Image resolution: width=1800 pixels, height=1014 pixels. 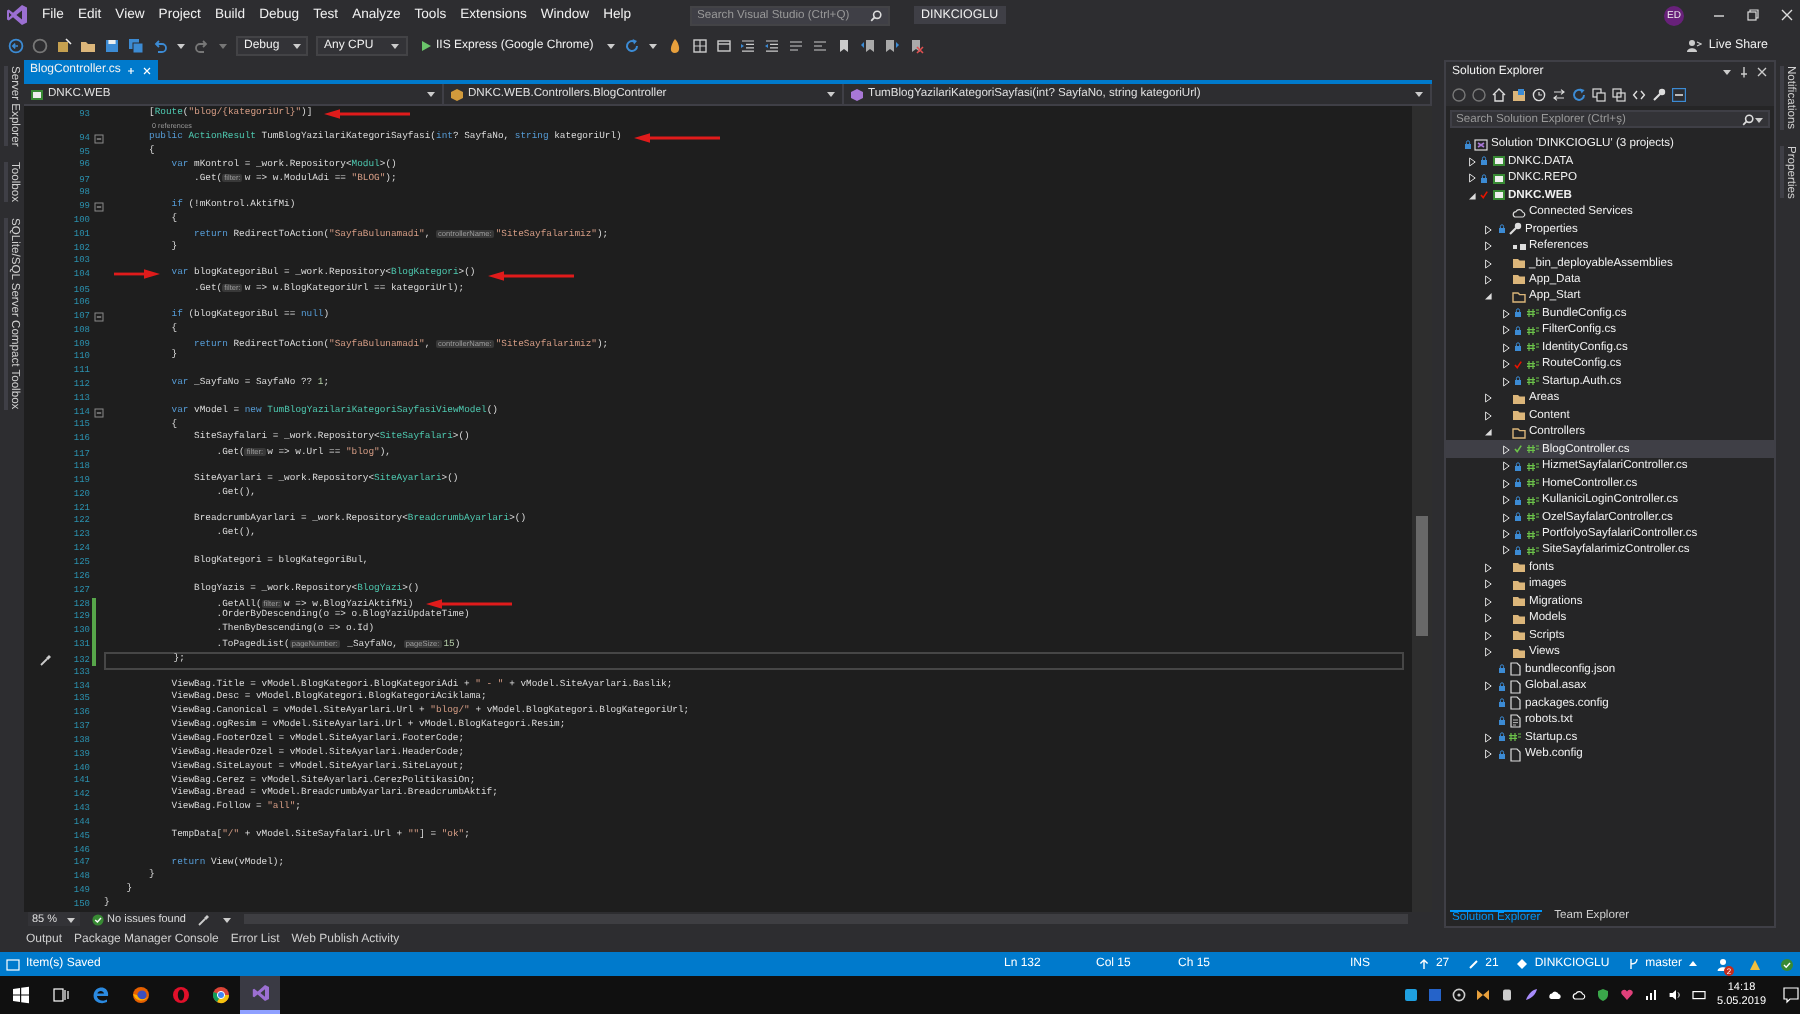 I want to click on redo-icon, so click(x=202, y=45).